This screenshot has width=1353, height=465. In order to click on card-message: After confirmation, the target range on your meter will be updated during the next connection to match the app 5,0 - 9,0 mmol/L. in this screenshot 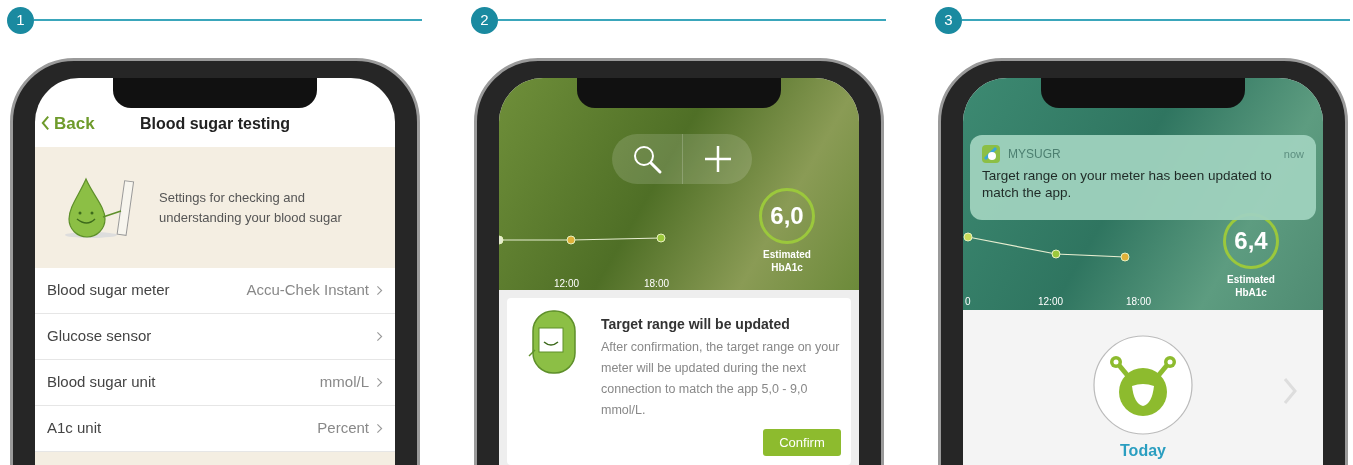, I will do `click(721, 379)`.